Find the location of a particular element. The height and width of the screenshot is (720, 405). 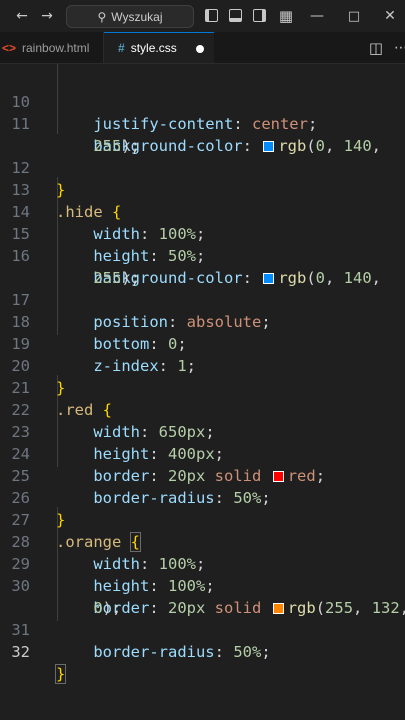

tab-label: rainbow.html is located at coordinates (56, 47).